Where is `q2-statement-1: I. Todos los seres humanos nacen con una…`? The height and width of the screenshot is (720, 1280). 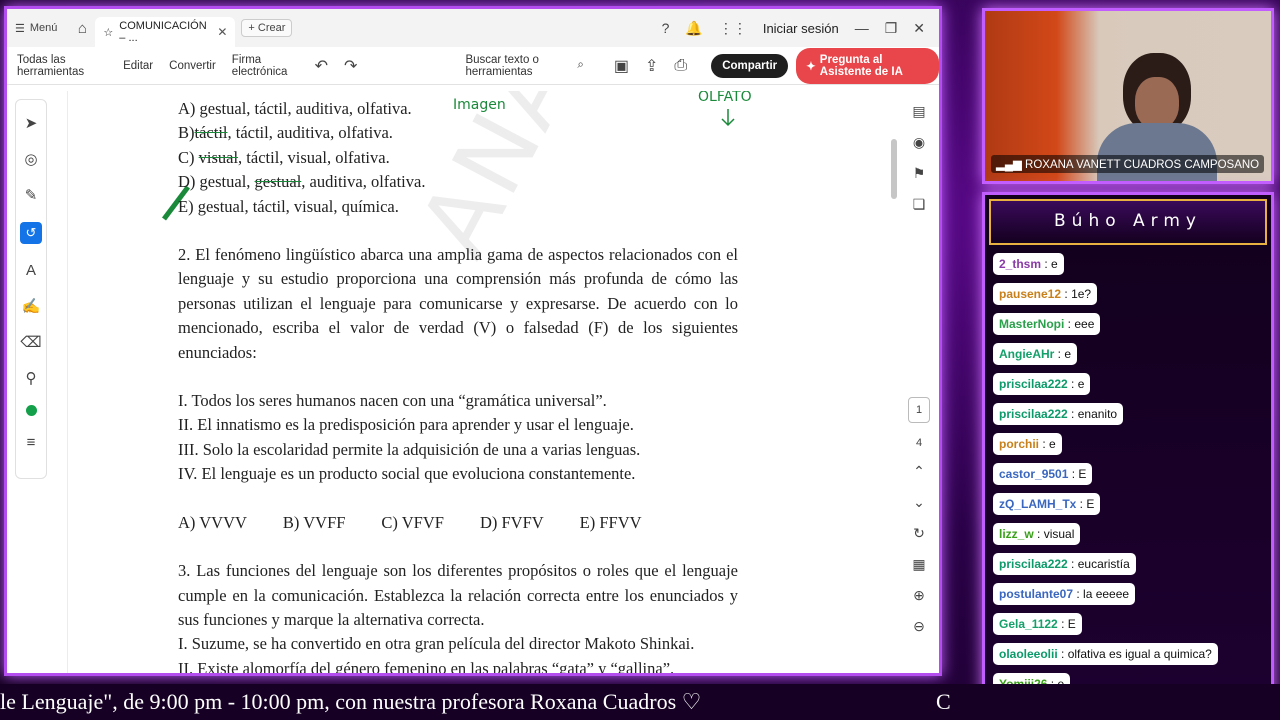
q2-statement-1: I. Todos los seres humanos nacen con una… is located at coordinates (392, 401).